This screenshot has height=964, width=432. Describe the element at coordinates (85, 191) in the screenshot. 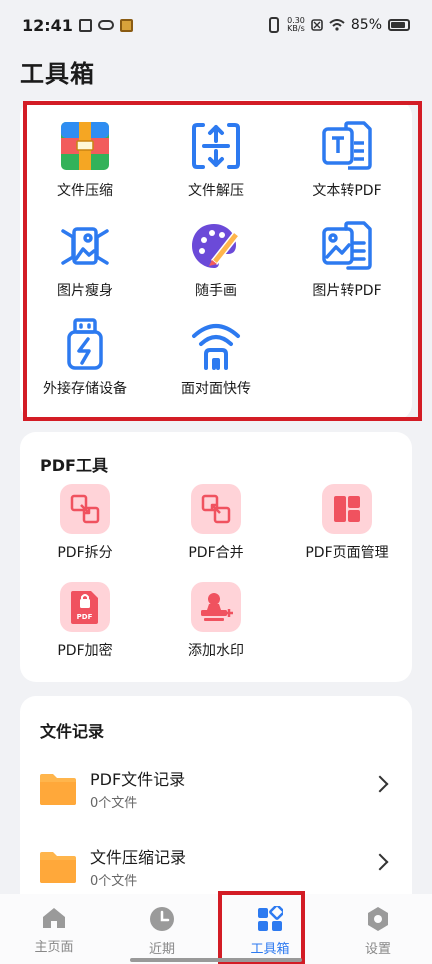

I see `tool-label: 文件压缩` at that location.